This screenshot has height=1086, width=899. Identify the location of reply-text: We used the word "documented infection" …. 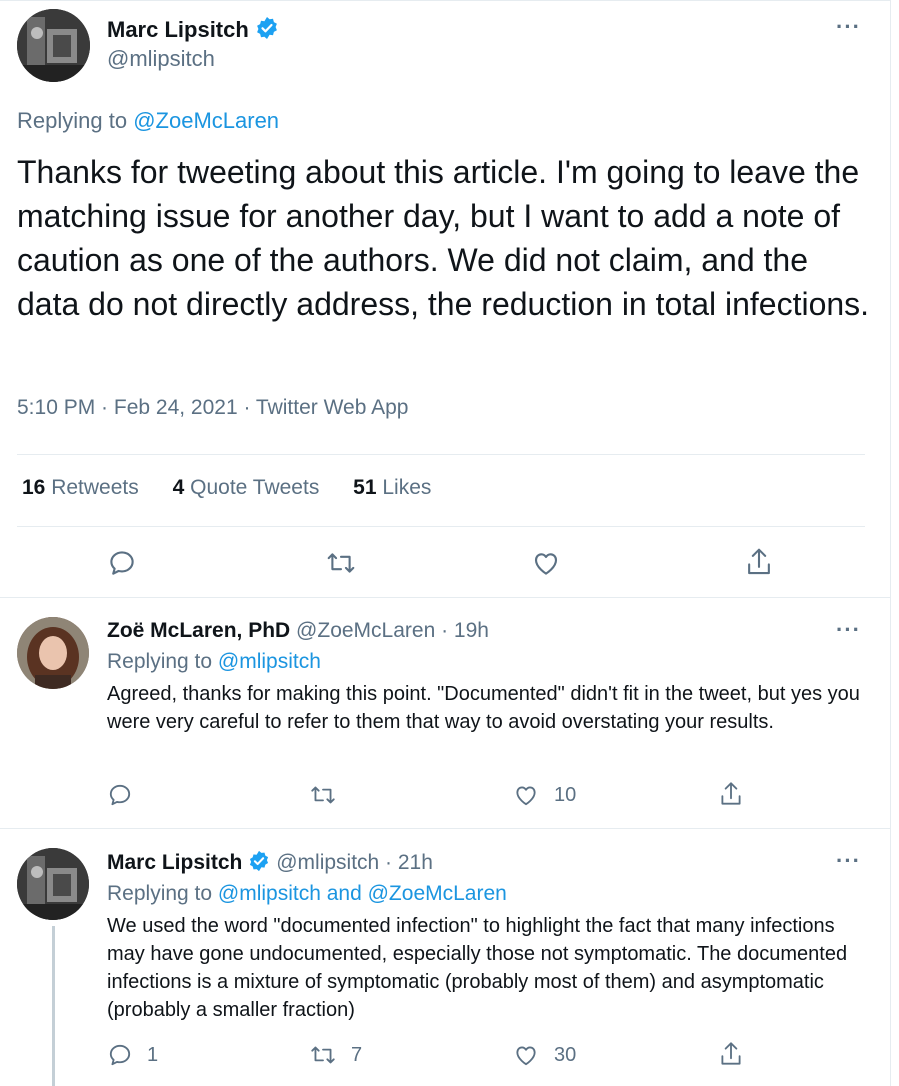
(477, 968).